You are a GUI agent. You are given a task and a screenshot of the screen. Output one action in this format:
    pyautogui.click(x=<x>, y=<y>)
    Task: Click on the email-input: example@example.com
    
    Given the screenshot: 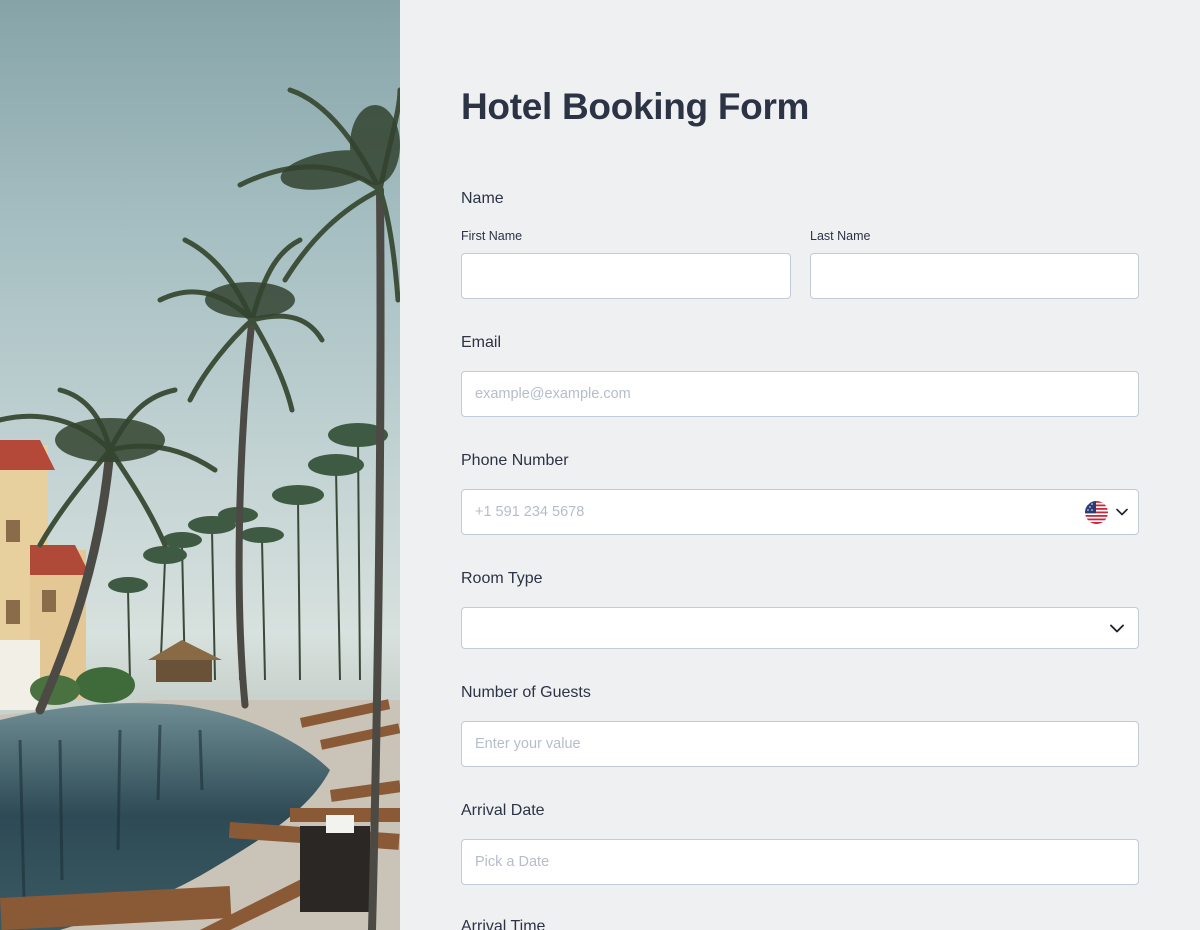 What is the action you would take?
    pyautogui.click(x=800, y=394)
    